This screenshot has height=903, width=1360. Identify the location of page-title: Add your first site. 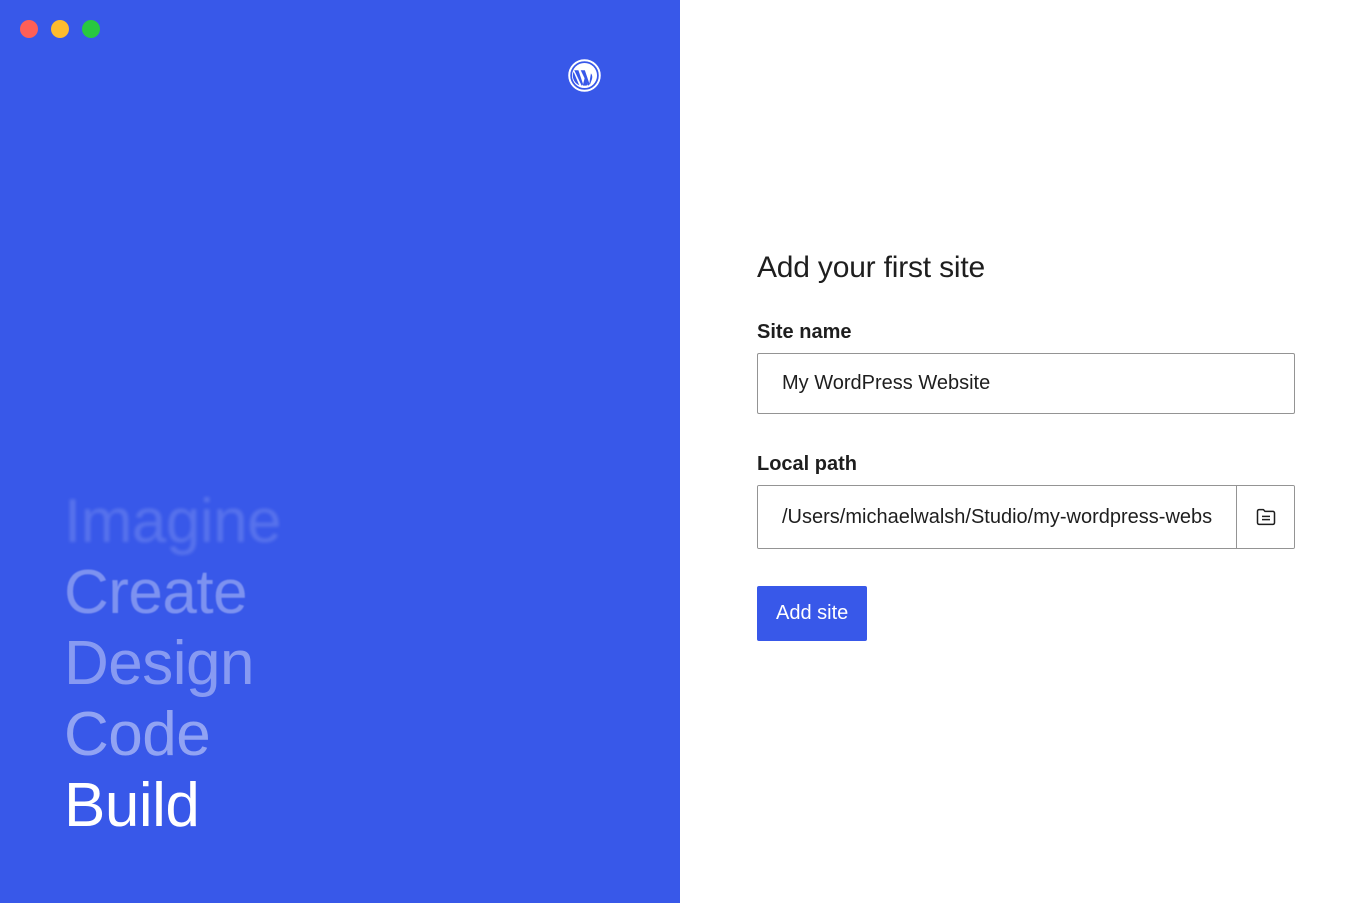
(871, 267).